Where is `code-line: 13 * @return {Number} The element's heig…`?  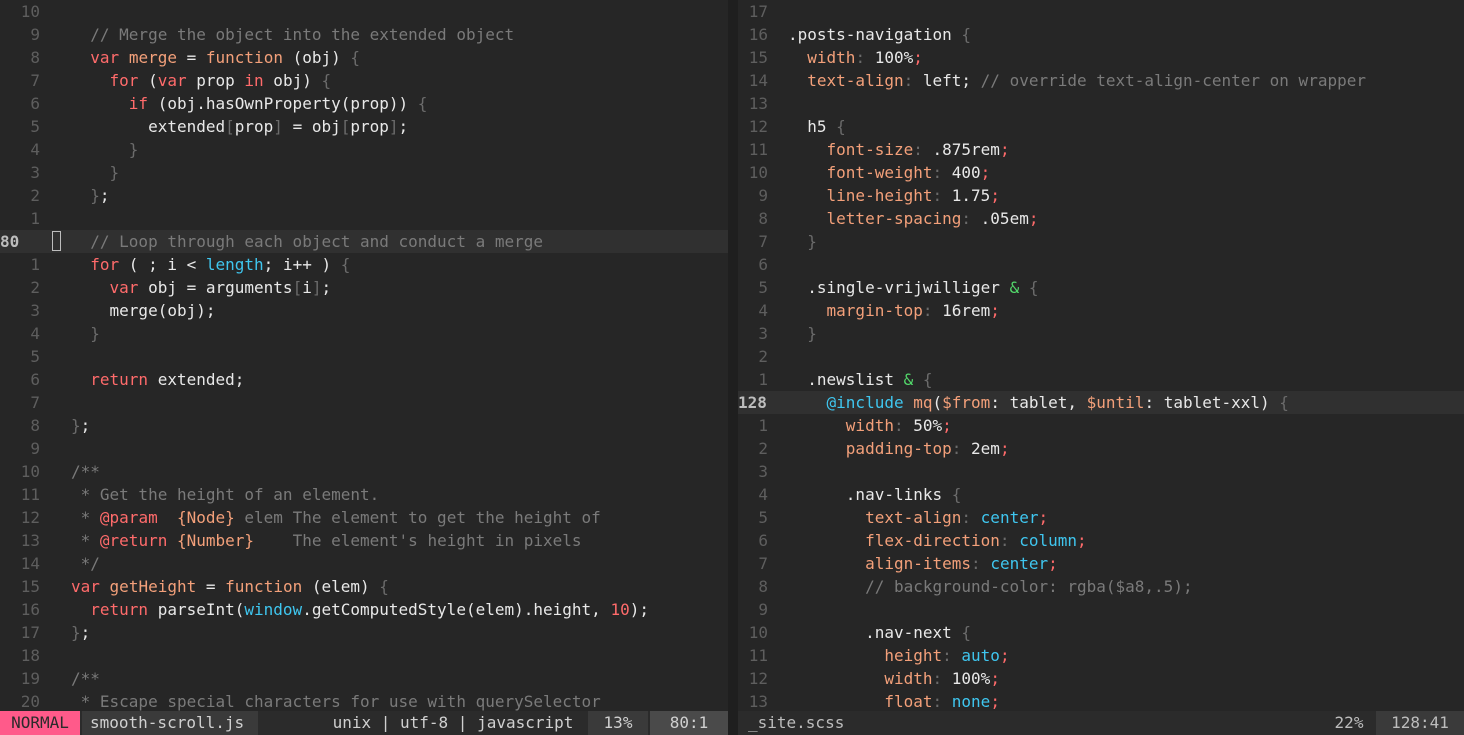 code-line: 13 * @return {Number} The element's heig… is located at coordinates (364, 540).